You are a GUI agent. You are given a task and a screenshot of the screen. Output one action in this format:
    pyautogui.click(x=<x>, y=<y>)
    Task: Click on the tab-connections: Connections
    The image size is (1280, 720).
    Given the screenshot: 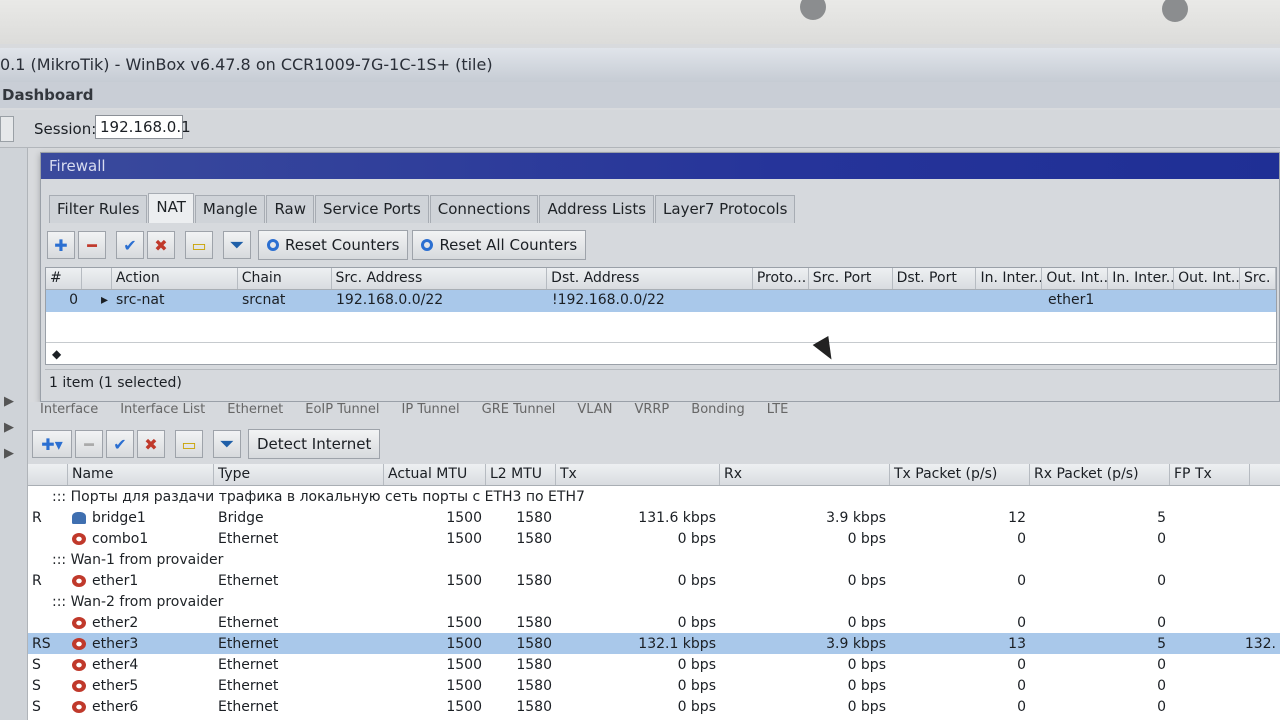 What is the action you would take?
    pyautogui.click(x=484, y=209)
    